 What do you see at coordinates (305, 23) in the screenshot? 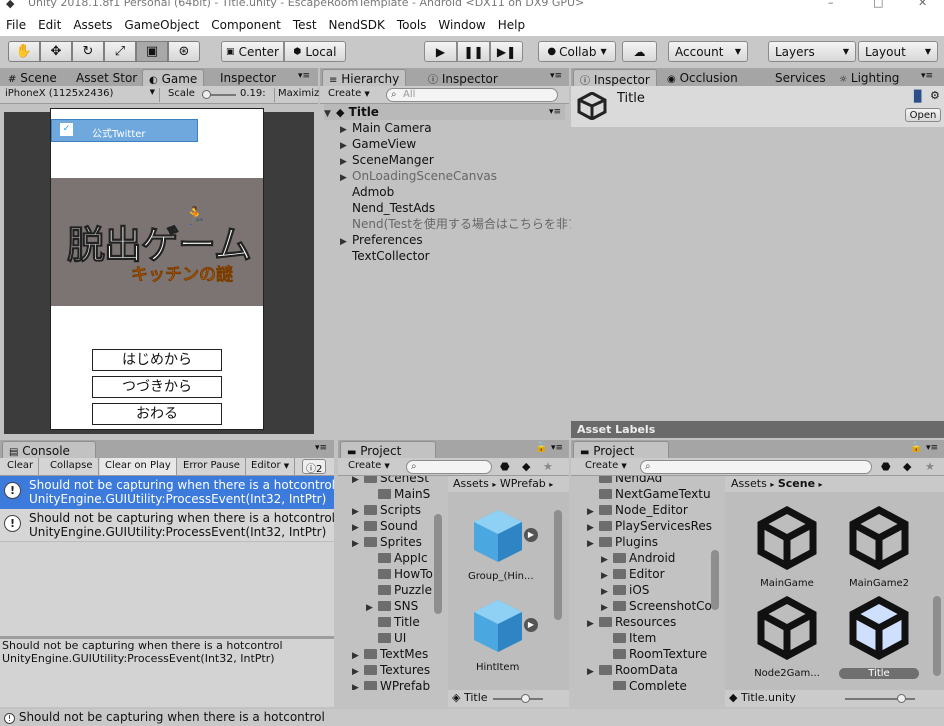
I see `menu-test: Test` at bounding box center [305, 23].